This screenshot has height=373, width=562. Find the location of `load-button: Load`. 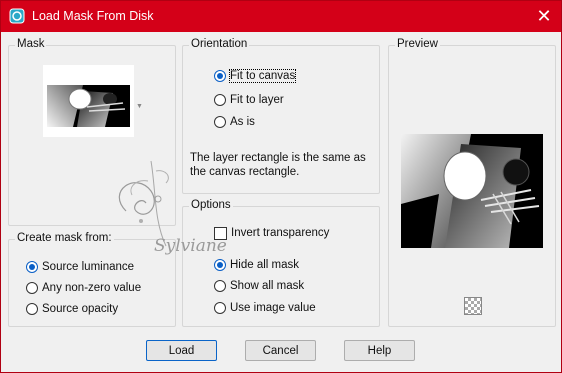

load-button: Load is located at coordinates (181, 350).